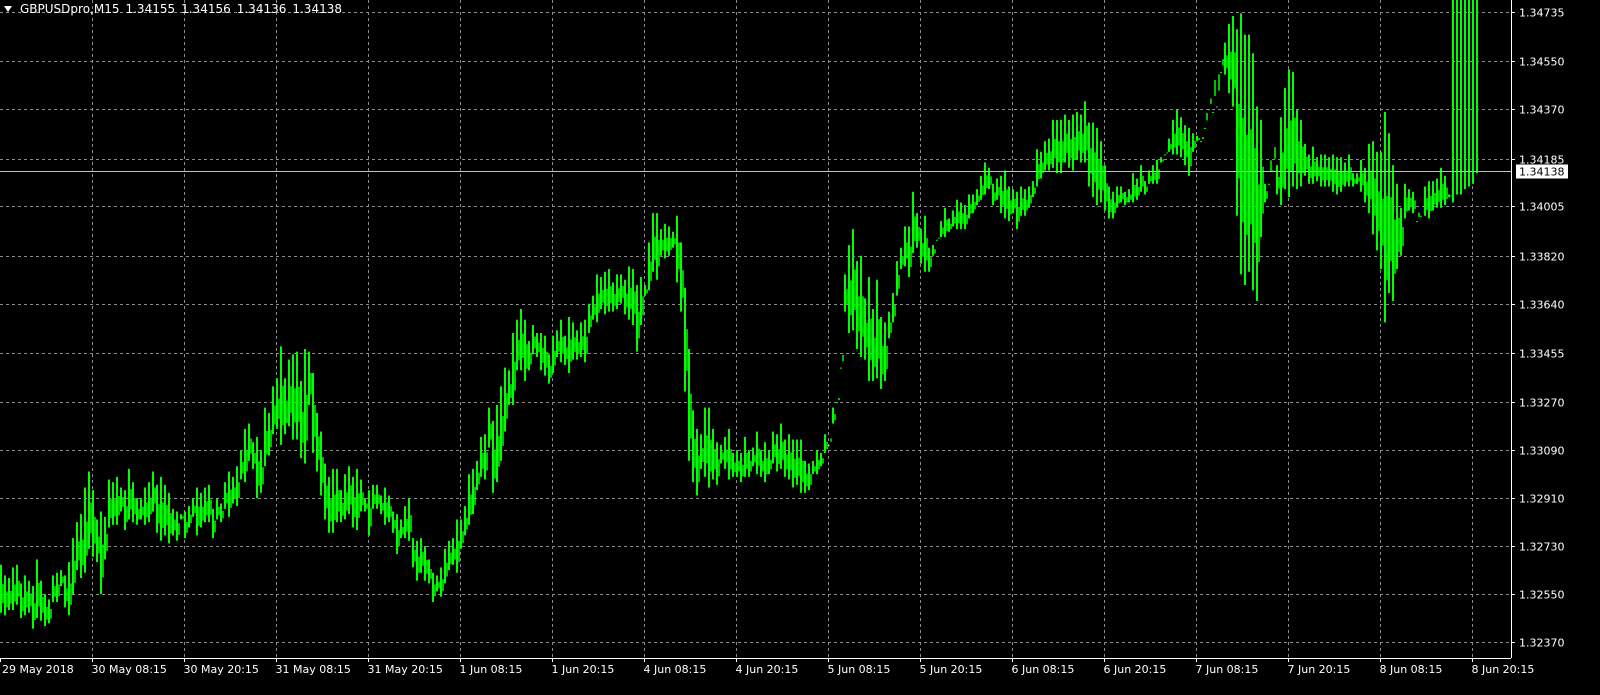  Describe the element at coordinates (1542, 207) in the screenshot. I see `y-tick-label: 1.34005` at that location.